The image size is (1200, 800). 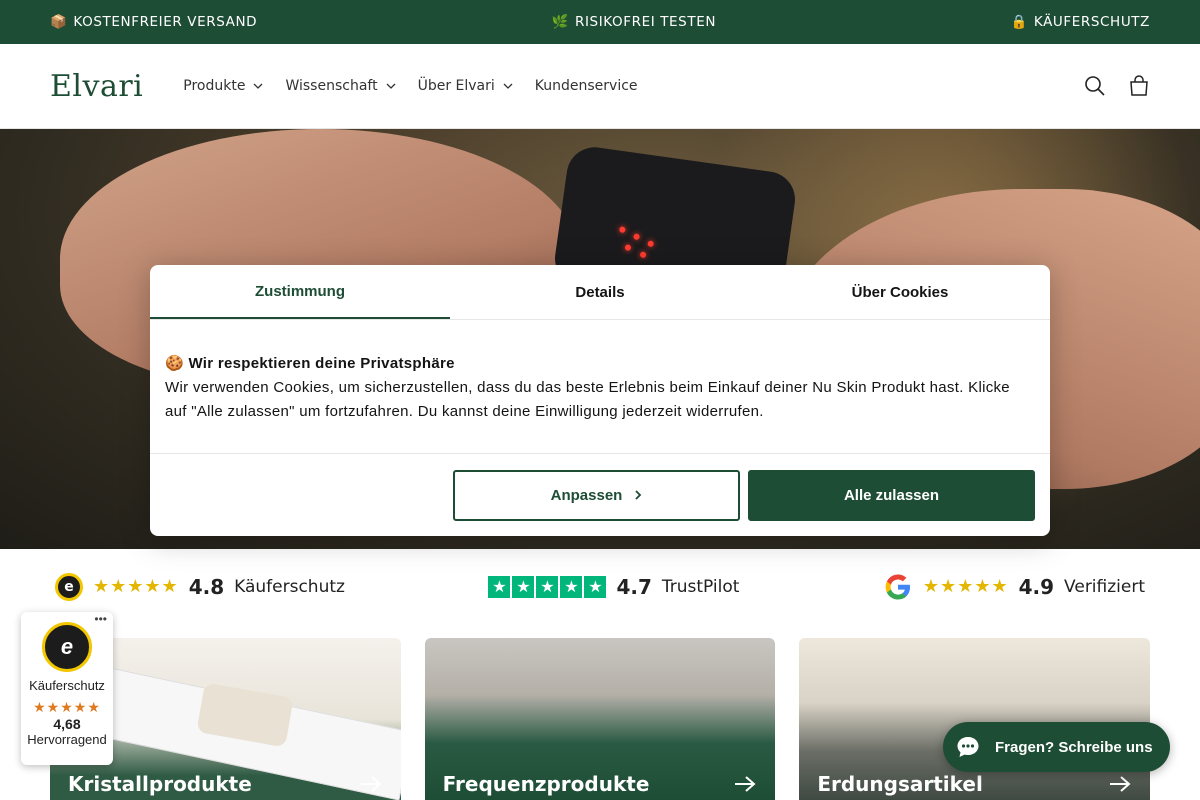 I want to click on tab-details: Details, so click(x=600, y=292).